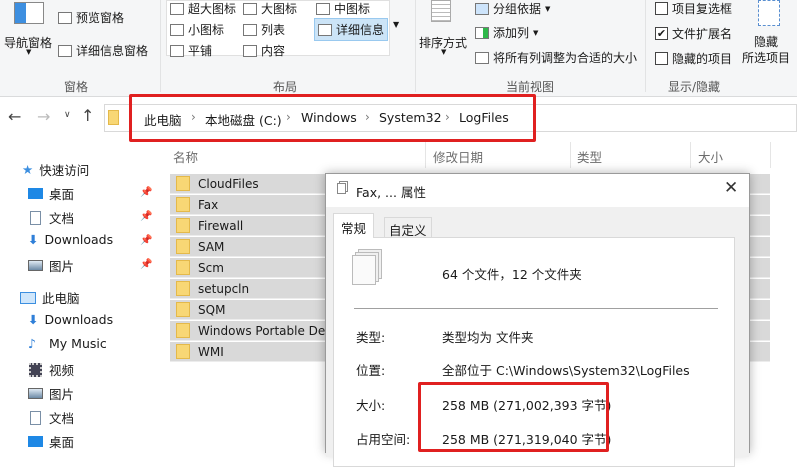 This screenshot has width=797, height=467. Describe the element at coordinates (67, 115) in the screenshot. I see `recent-dropdown: ∨` at that location.